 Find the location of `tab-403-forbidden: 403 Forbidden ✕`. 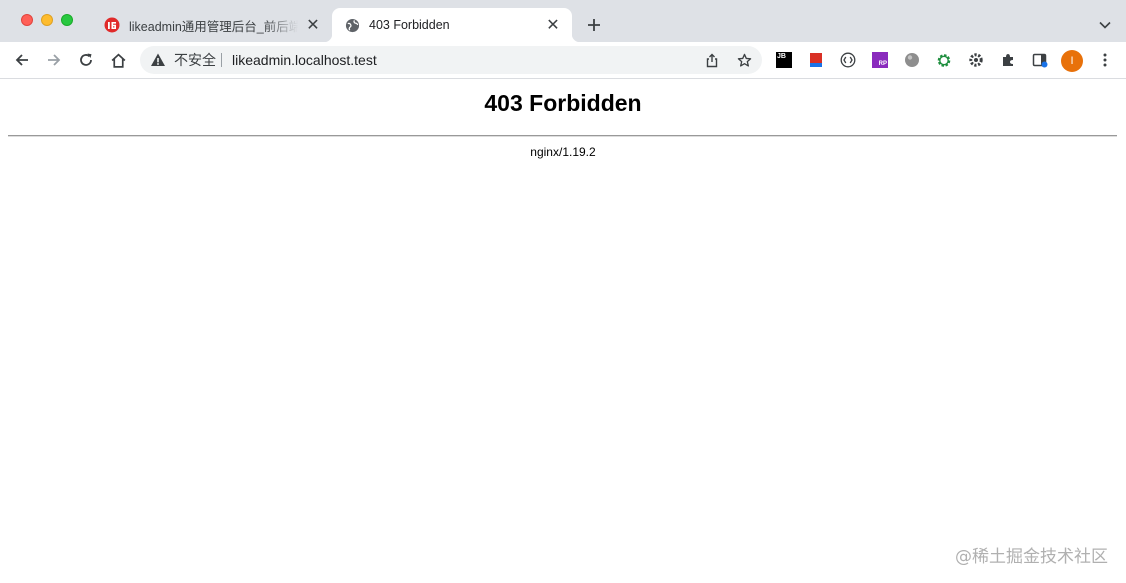

tab-403-forbidden: 403 Forbidden ✕ is located at coordinates (452, 25).